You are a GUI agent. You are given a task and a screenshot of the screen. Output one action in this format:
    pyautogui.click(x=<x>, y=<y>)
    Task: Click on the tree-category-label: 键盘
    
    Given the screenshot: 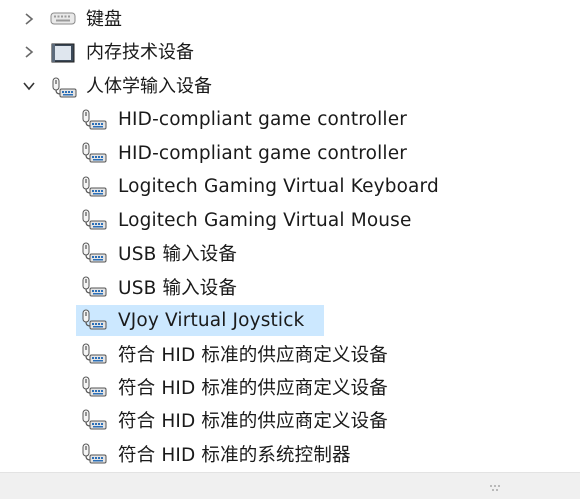 What is the action you would take?
    pyautogui.click(x=104, y=19)
    